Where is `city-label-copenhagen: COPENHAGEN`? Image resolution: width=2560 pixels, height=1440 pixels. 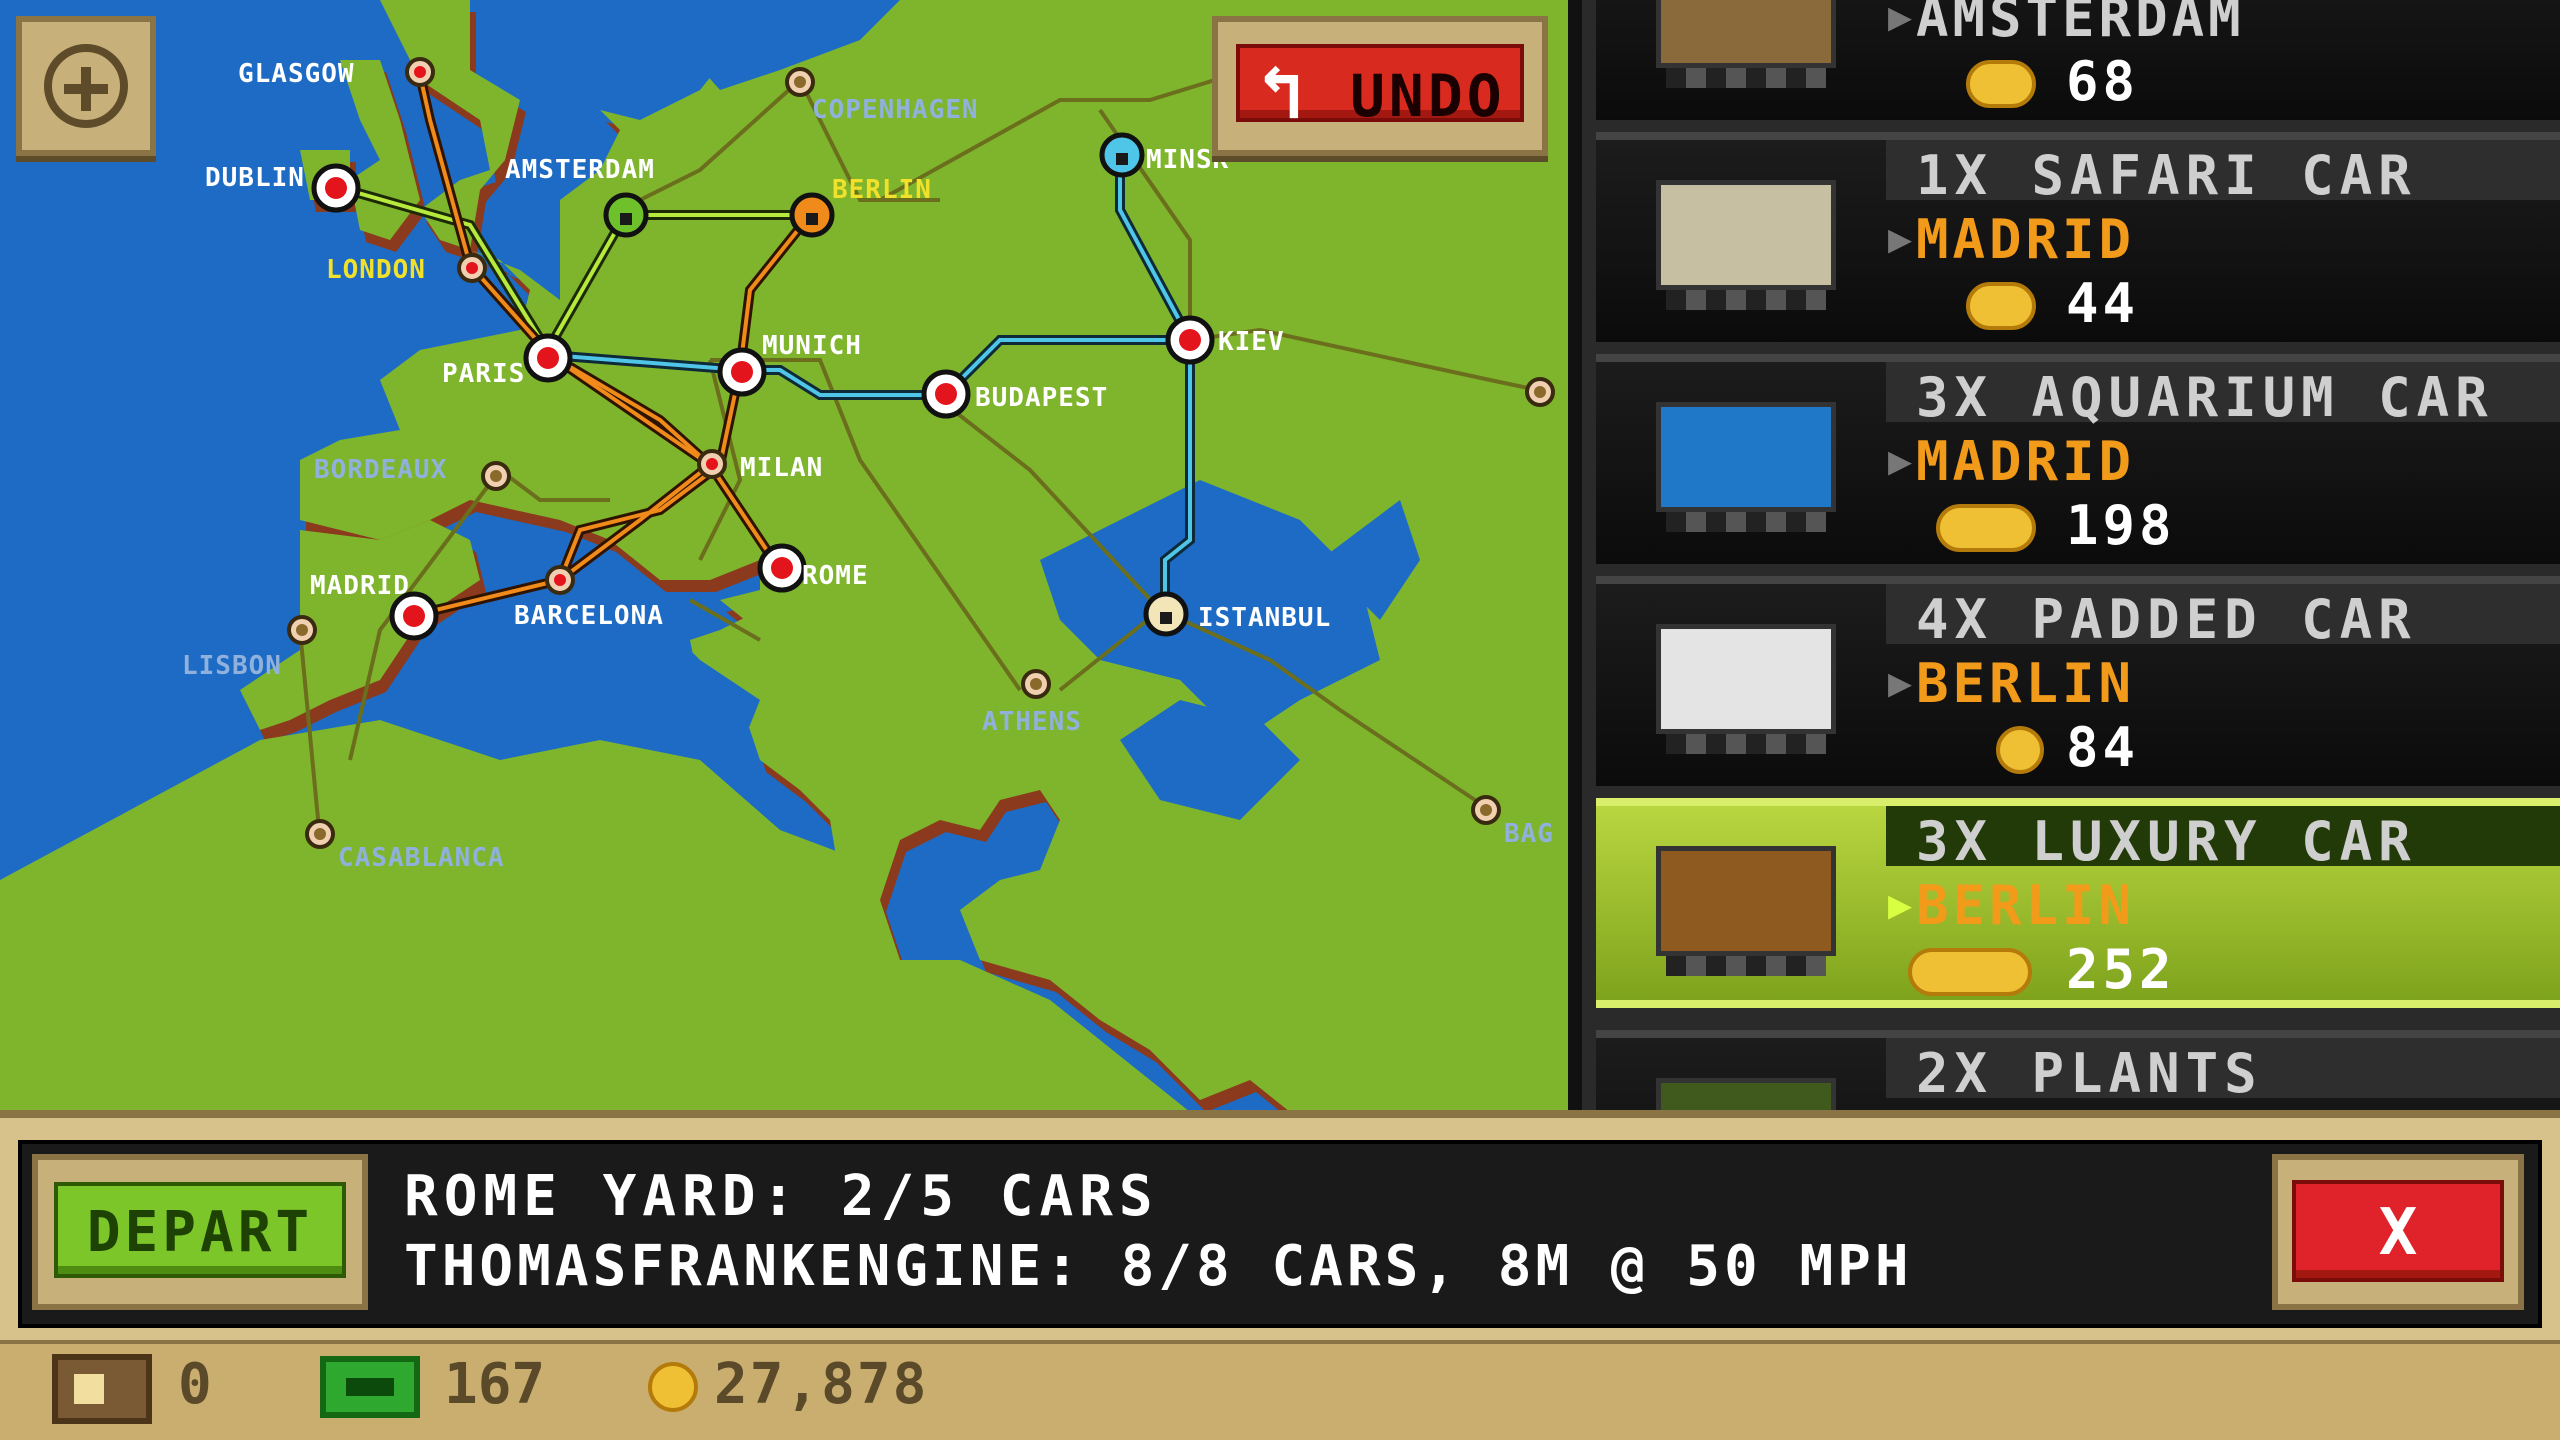
city-label-copenhagen: COPENHAGEN is located at coordinates (895, 110).